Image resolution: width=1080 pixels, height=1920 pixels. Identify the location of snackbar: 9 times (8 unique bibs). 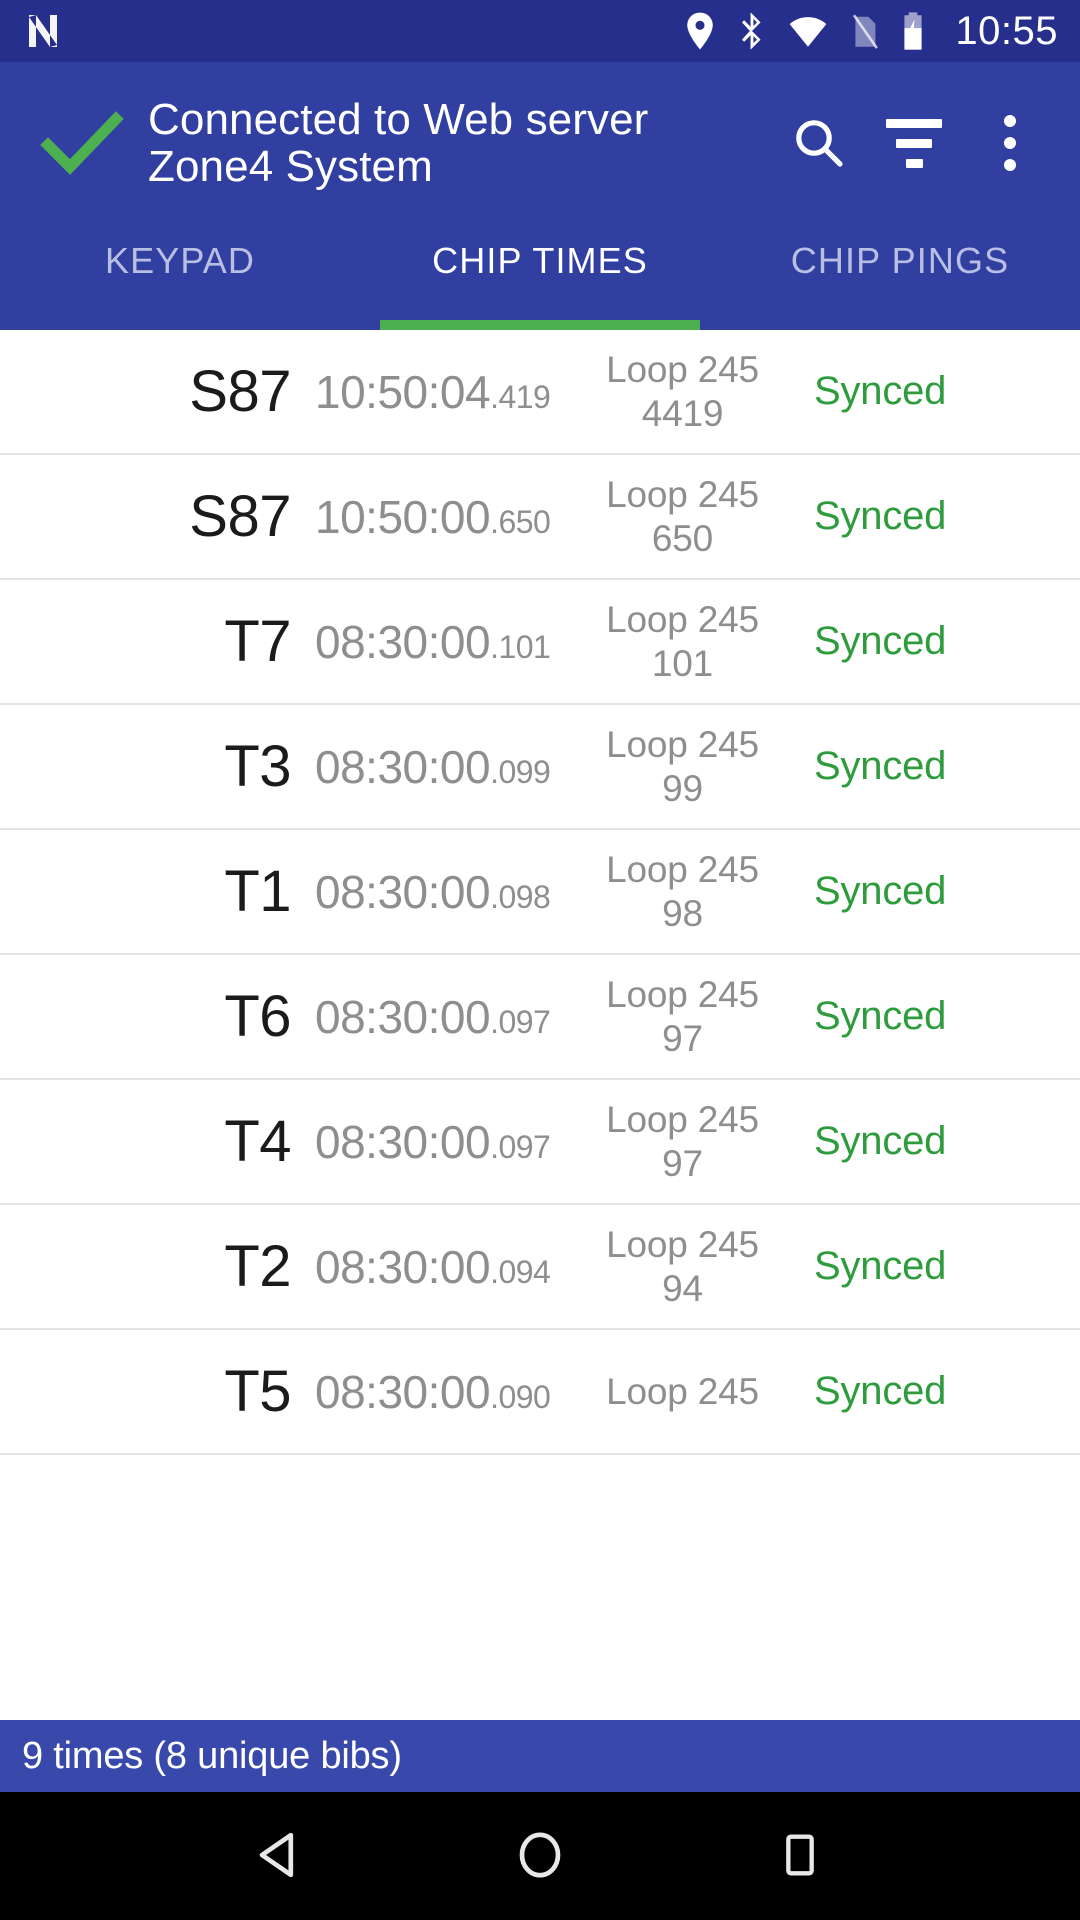
(540, 1756).